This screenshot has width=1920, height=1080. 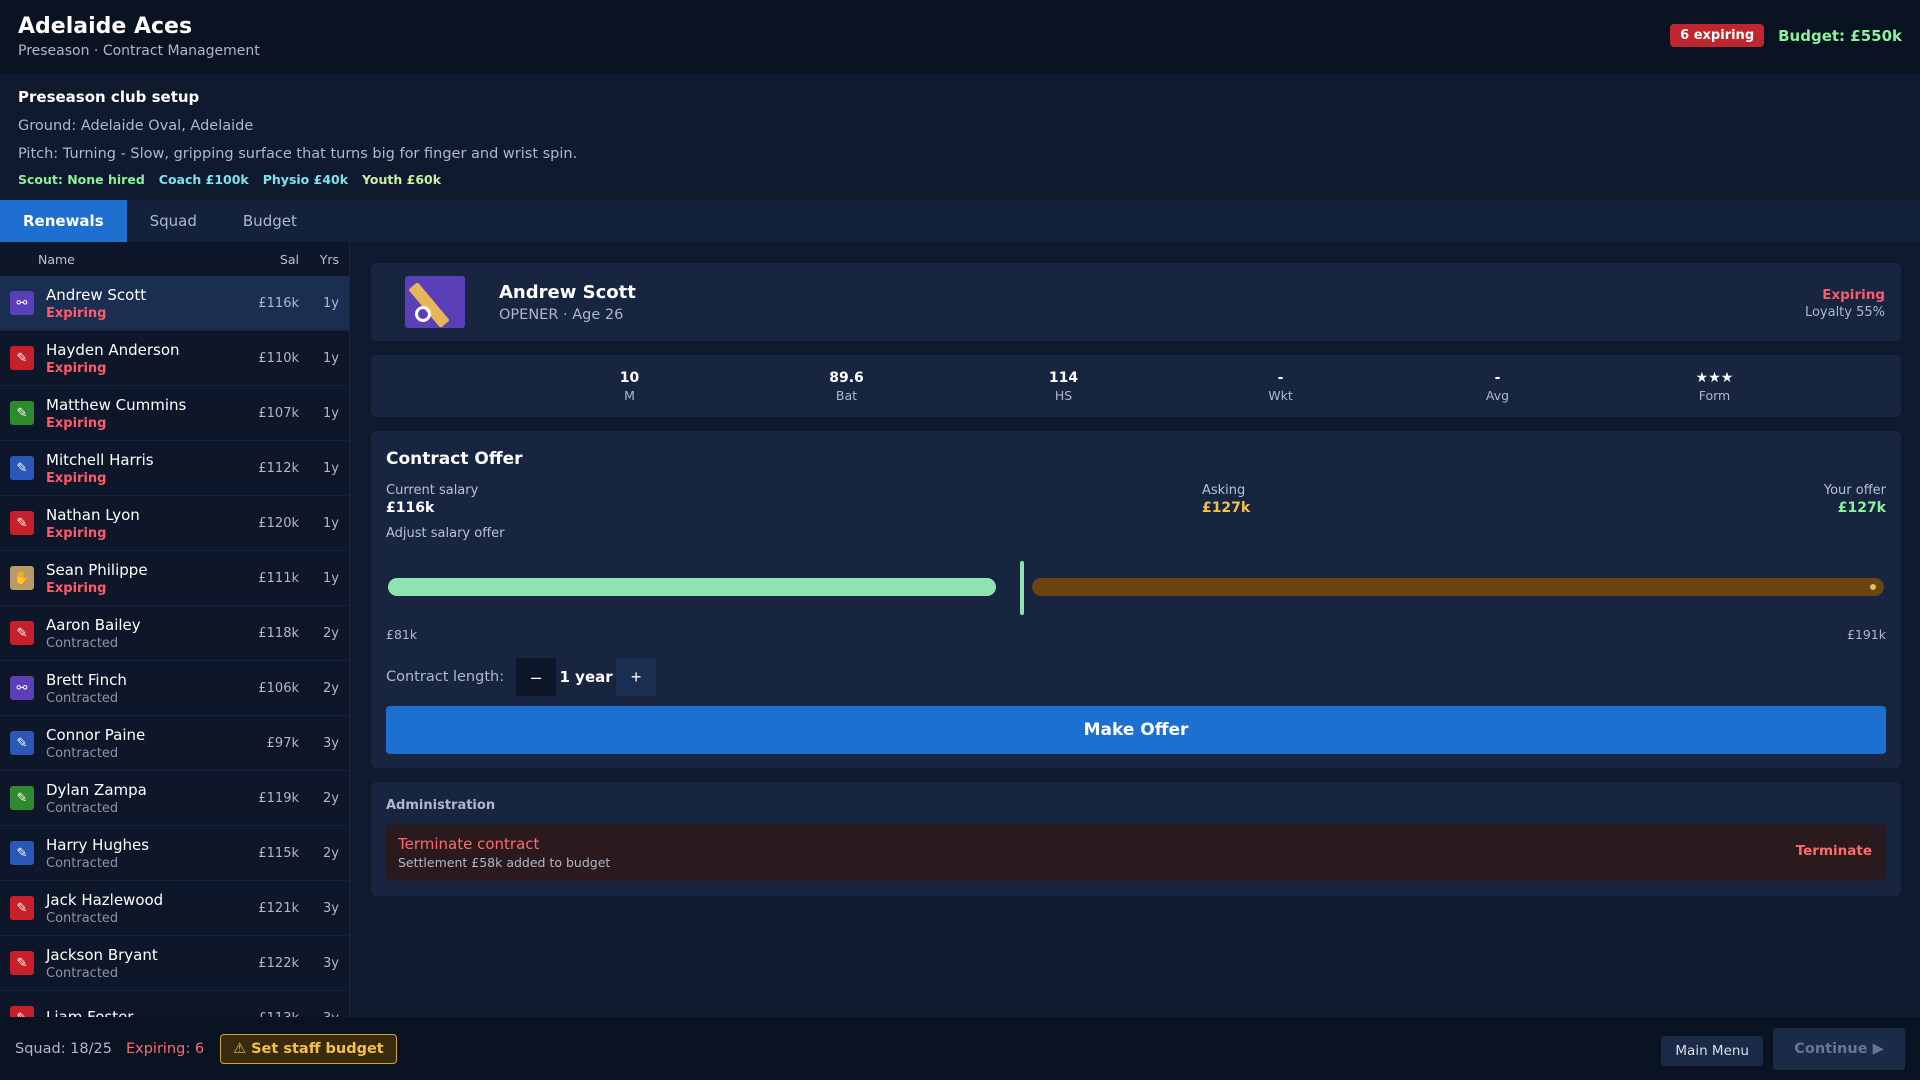 What do you see at coordinates (113, 349) in the screenshot?
I see `player-row-name: Hayden Anderson` at bounding box center [113, 349].